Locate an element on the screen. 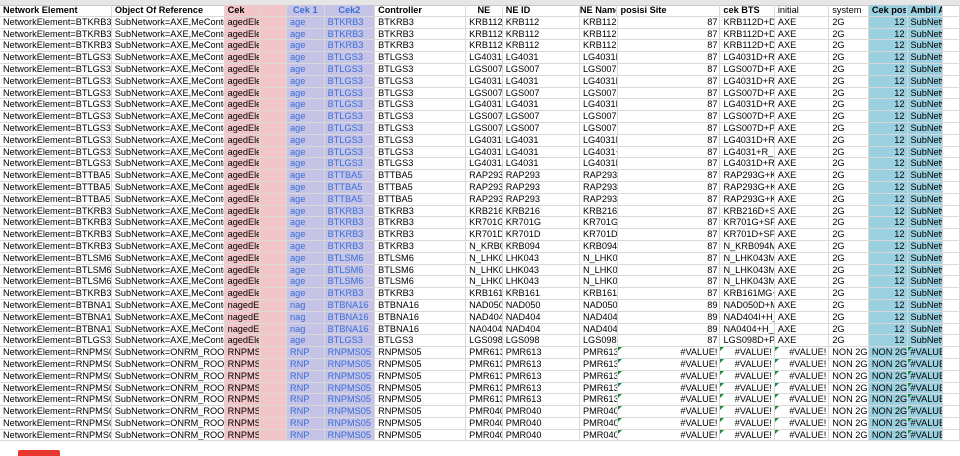  cell: N_KRB094MG+SUMU is located at coordinates (484, 246).